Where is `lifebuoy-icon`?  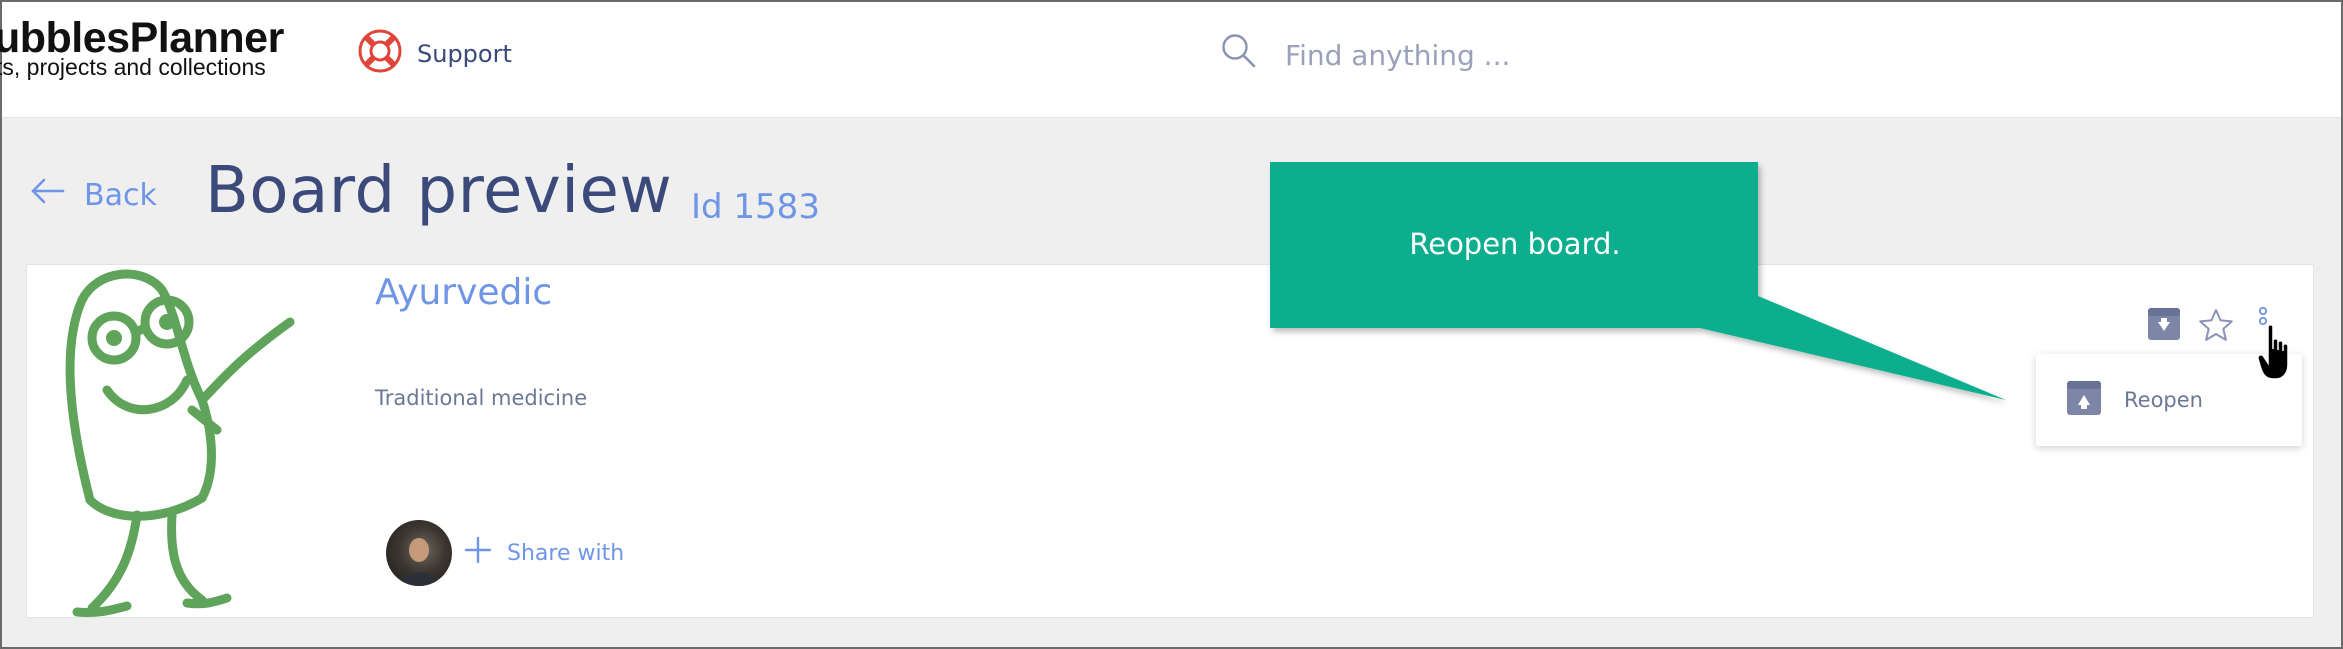
lifebuoy-icon is located at coordinates (380, 54).